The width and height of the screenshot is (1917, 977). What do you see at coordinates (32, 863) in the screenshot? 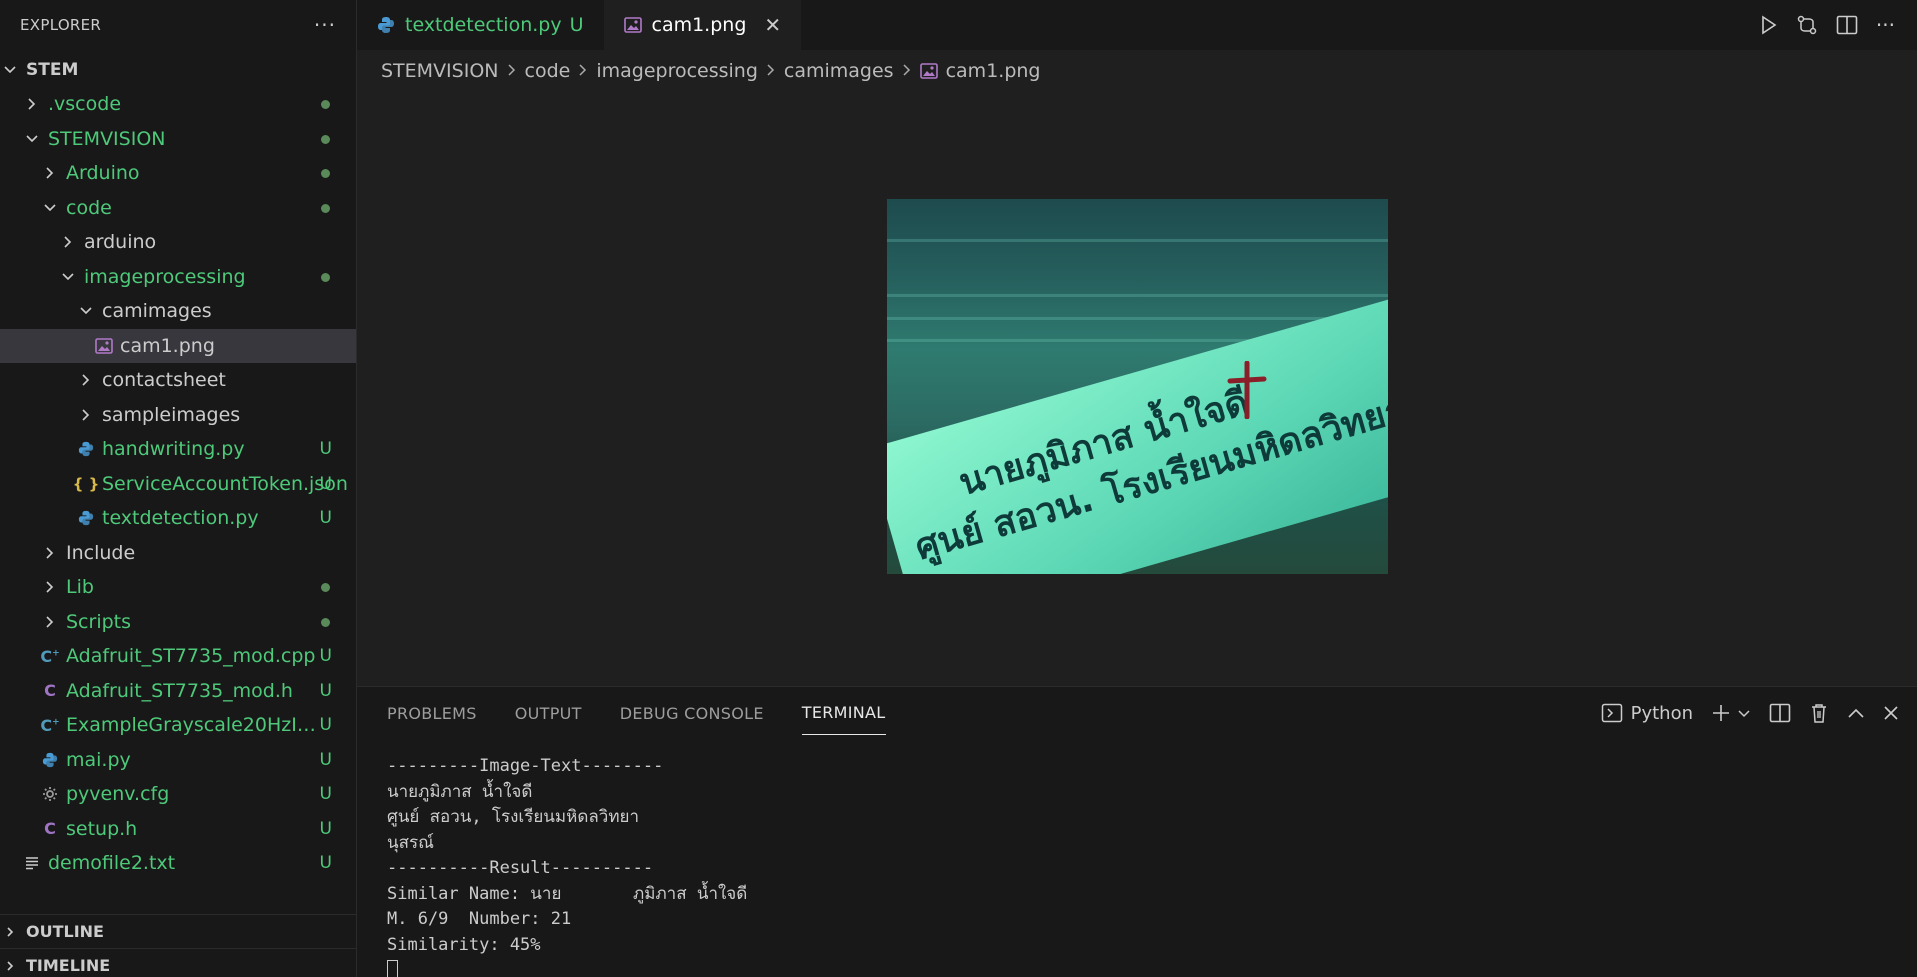
I see `text-file-icon` at bounding box center [32, 863].